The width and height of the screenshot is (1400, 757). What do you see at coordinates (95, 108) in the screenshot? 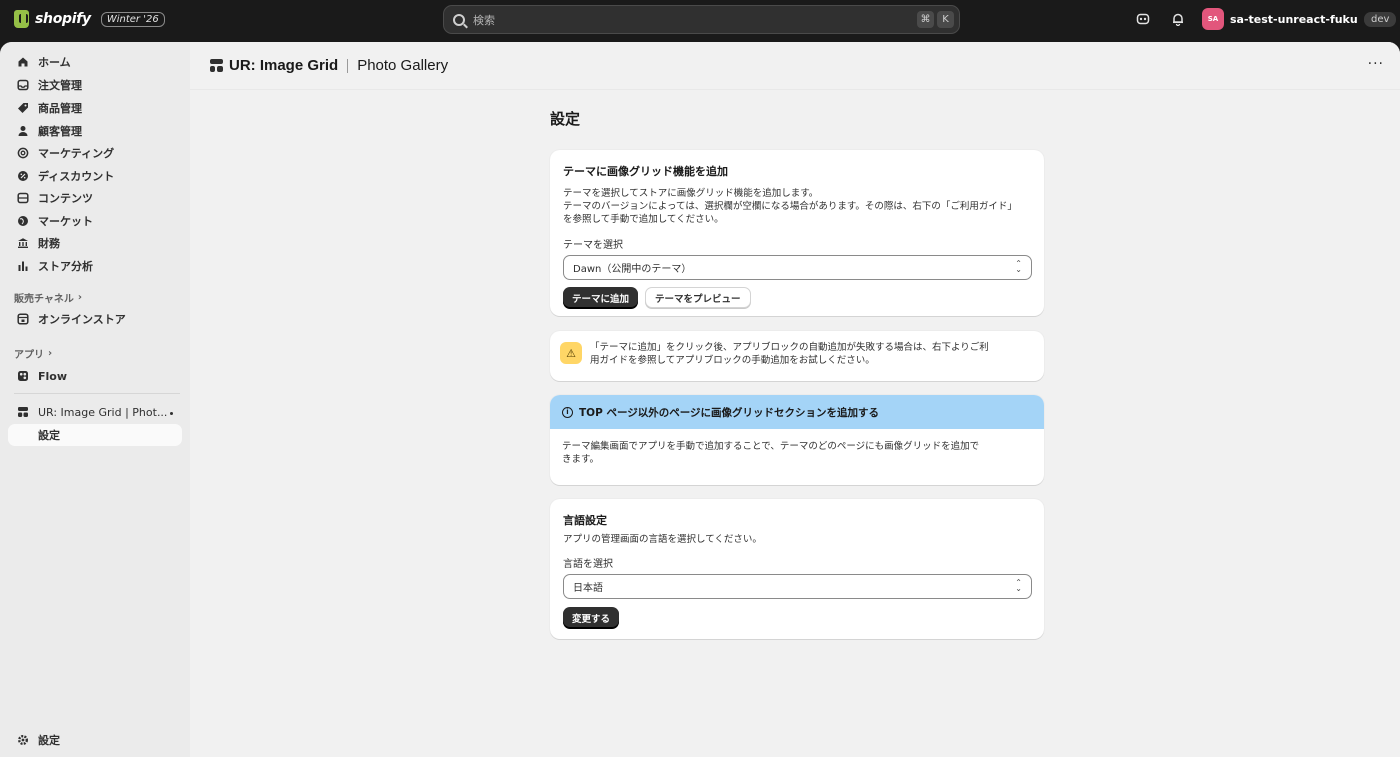
I see `sidebar-item-products: 商品管理` at bounding box center [95, 108].